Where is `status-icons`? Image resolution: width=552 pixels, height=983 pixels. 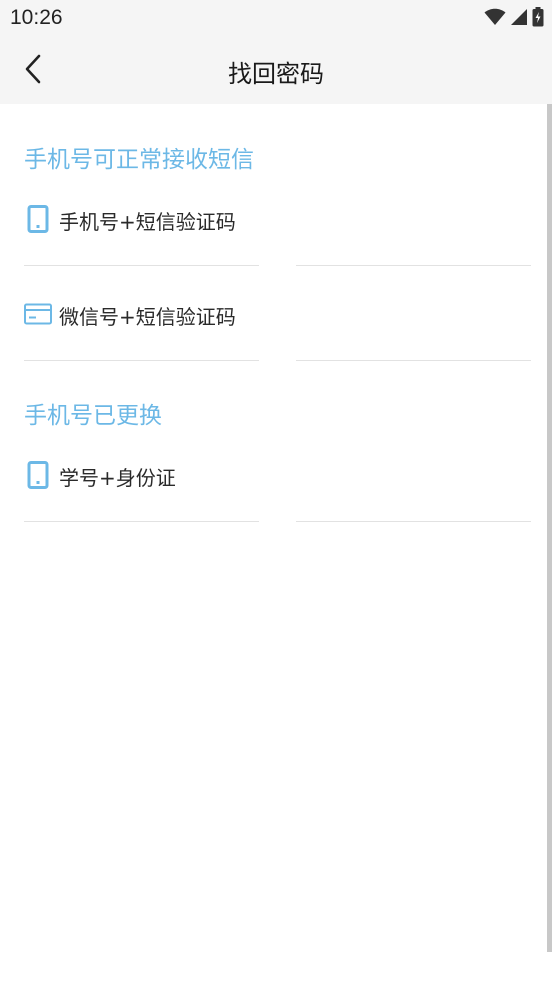
status-icons is located at coordinates (514, 19).